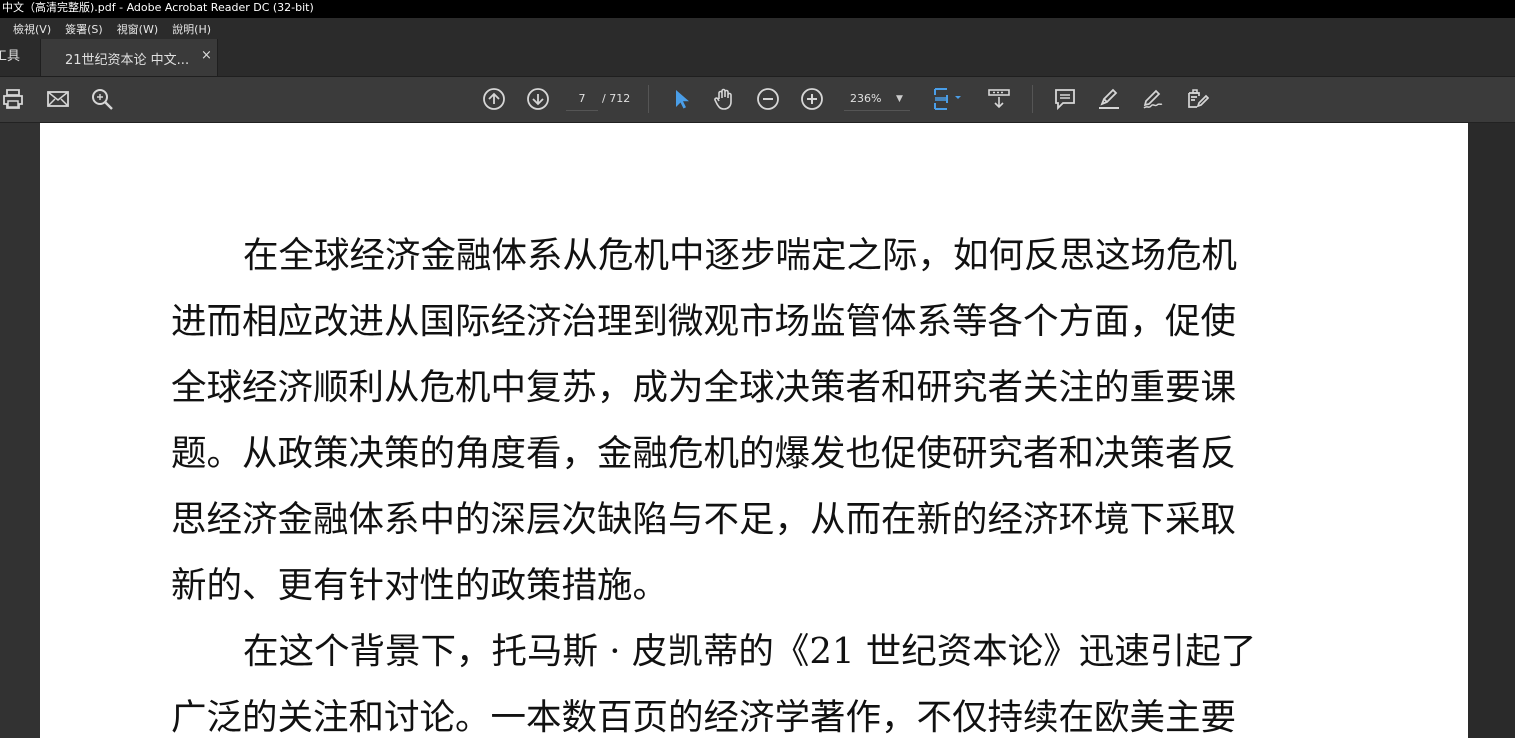  I want to click on zoom-in-icon, so click(812, 99).